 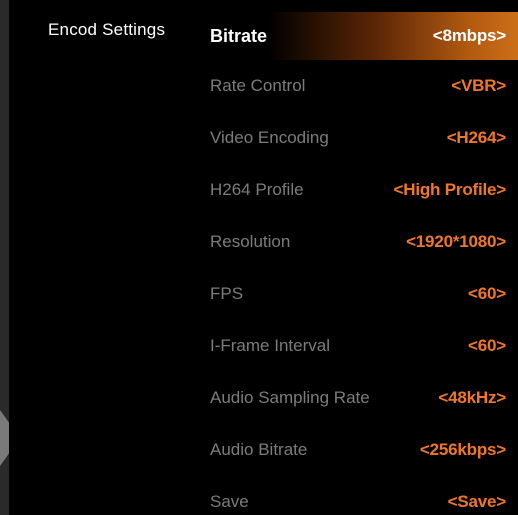 I want to click on category-encod-settings: Encod Settings, so click(x=106, y=30).